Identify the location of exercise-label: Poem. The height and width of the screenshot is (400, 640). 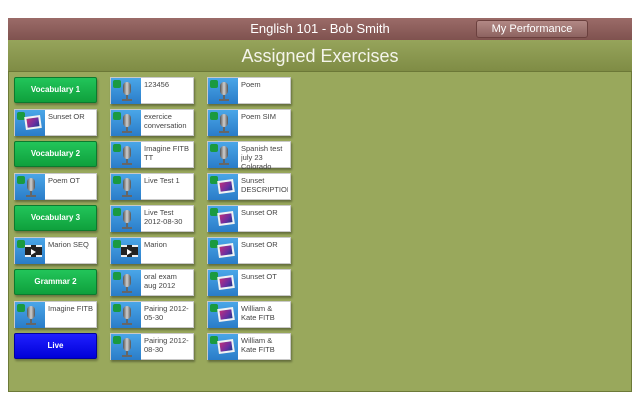
(251, 84).